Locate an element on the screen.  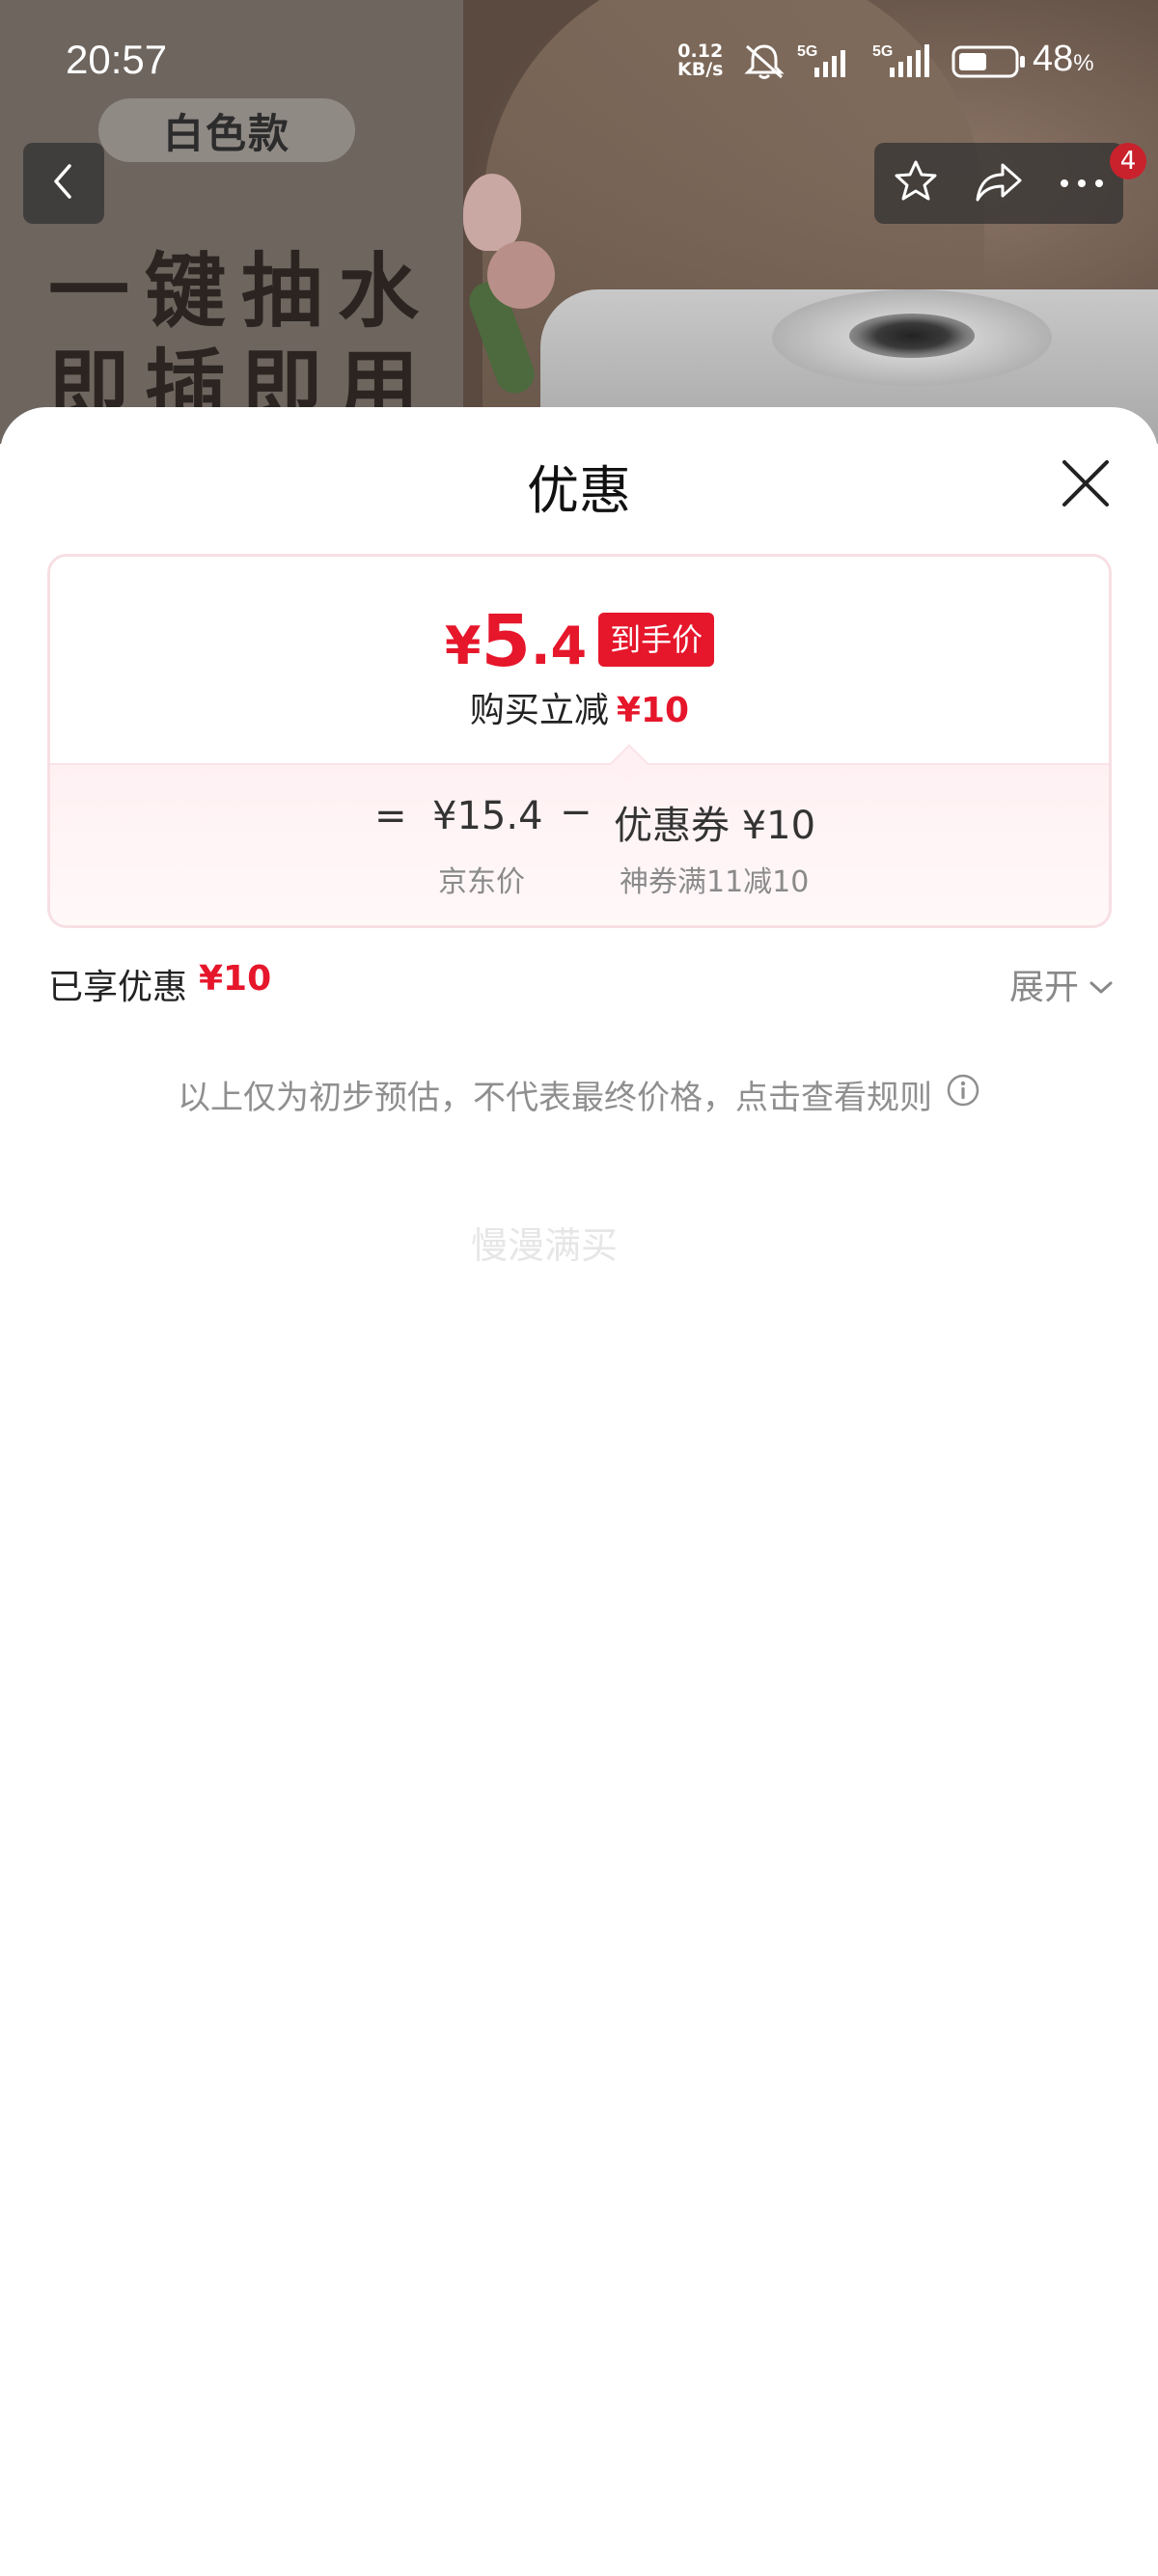
instant-reduction: 购买立减 ¥10 is located at coordinates (579, 707).